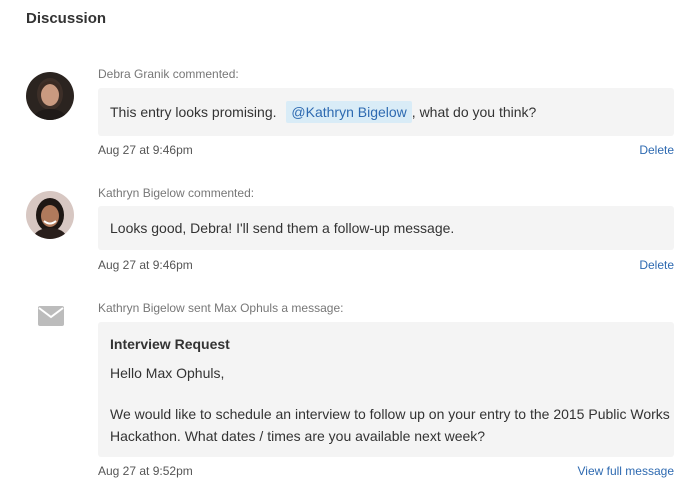  What do you see at coordinates (145, 471) in the screenshot?
I see `message-timestamp: Aug 27 at 9:52pm` at bounding box center [145, 471].